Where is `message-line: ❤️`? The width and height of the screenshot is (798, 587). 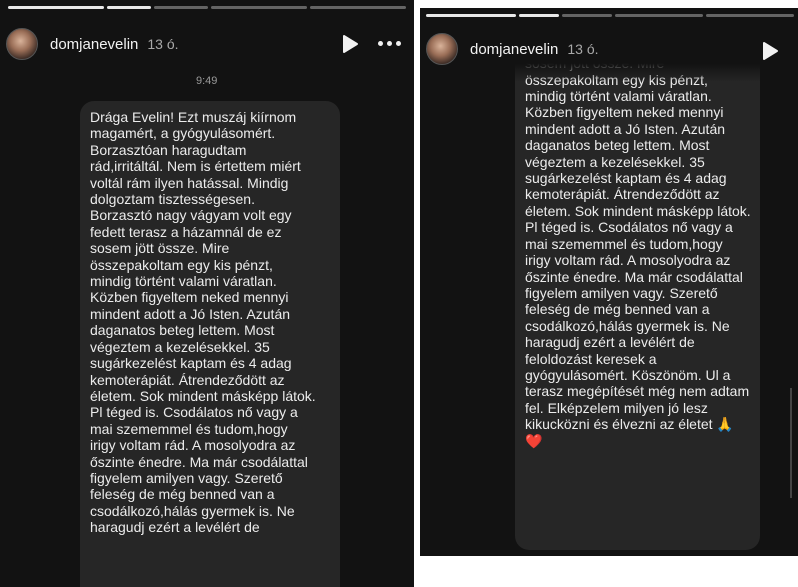 message-line: ❤️ is located at coordinates (534, 440).